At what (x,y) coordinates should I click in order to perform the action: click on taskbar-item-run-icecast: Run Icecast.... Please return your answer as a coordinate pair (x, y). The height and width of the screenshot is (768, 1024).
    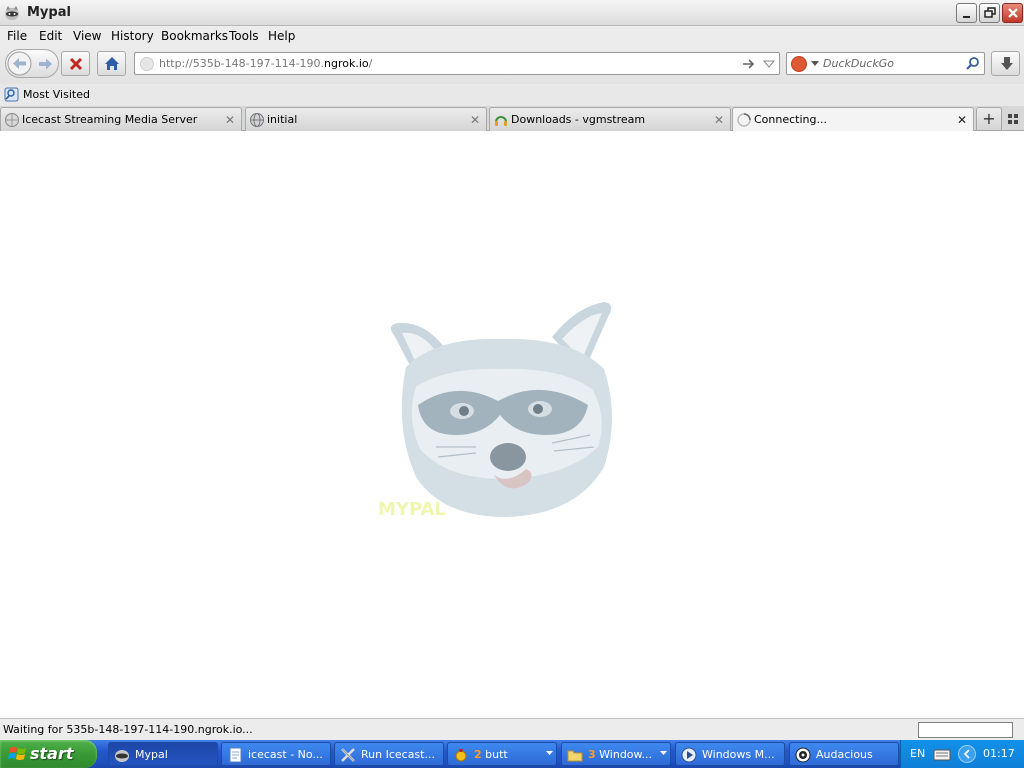
    Looking at the image, I should click on (389, 754).